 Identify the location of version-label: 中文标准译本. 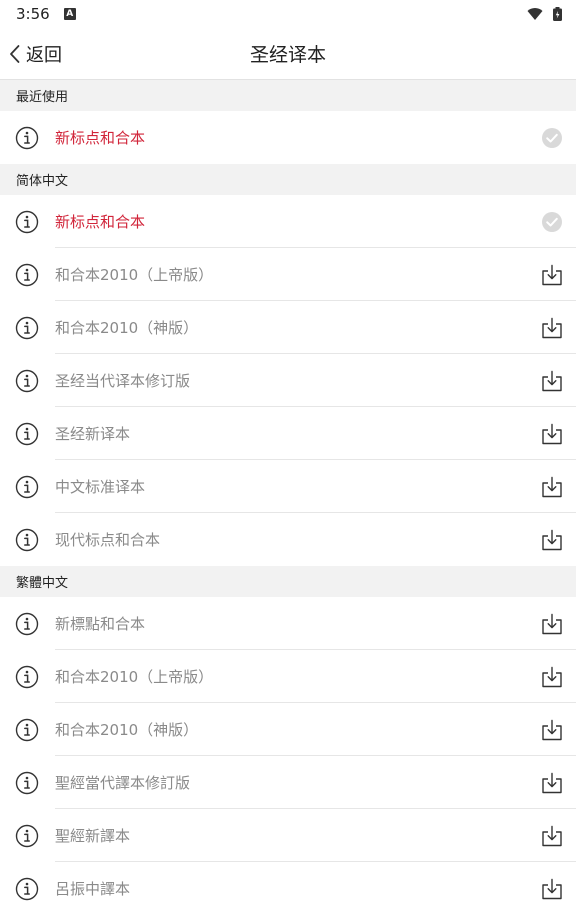
(100, 487).